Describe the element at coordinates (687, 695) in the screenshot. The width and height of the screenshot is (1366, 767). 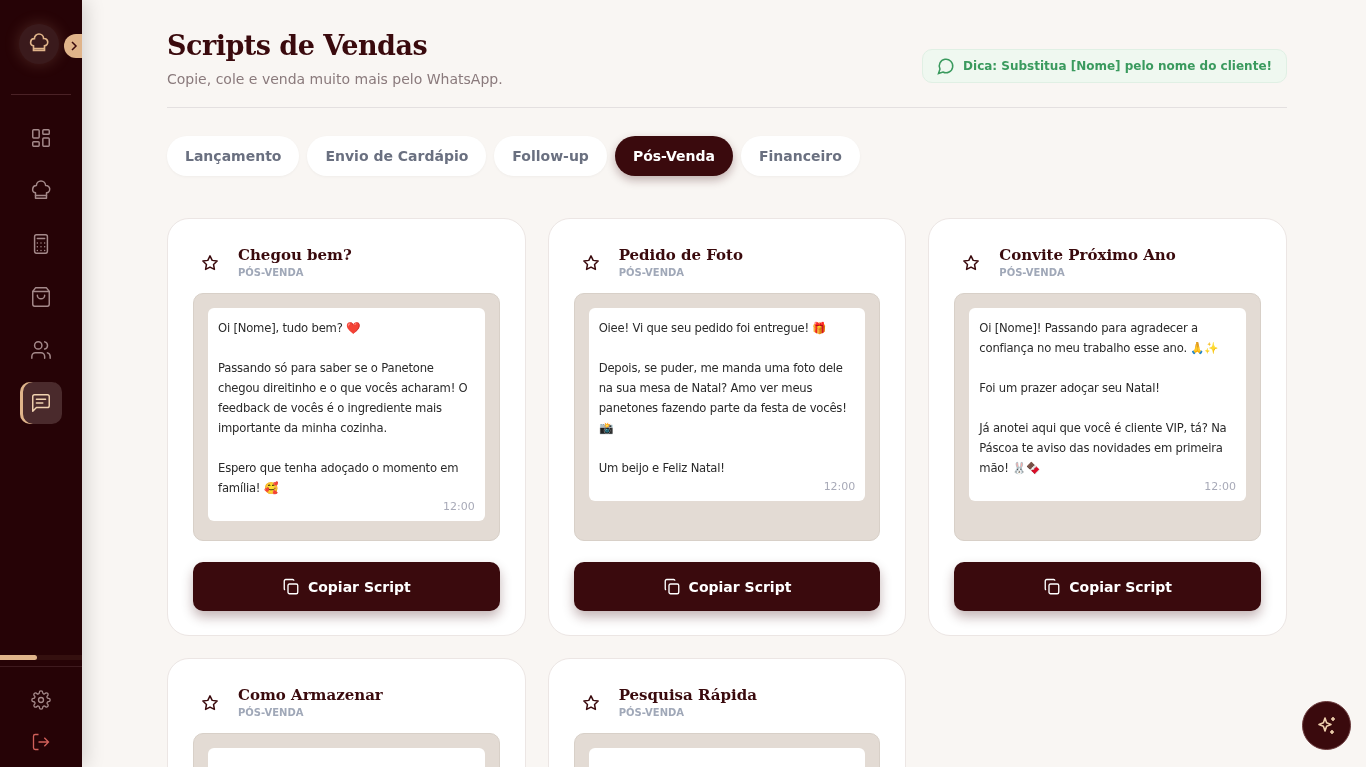
I see `script-title: Pesquisa Rápida` at that location.